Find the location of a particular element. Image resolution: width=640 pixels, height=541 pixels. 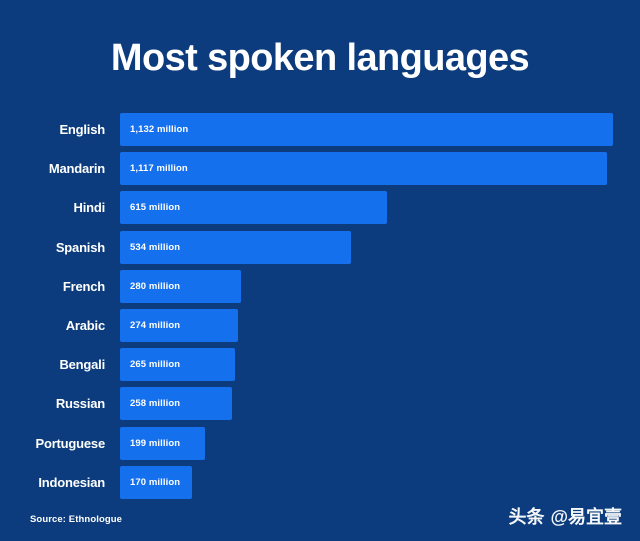

bar-row: Russian 258 million is located at coordinates (320, 406).